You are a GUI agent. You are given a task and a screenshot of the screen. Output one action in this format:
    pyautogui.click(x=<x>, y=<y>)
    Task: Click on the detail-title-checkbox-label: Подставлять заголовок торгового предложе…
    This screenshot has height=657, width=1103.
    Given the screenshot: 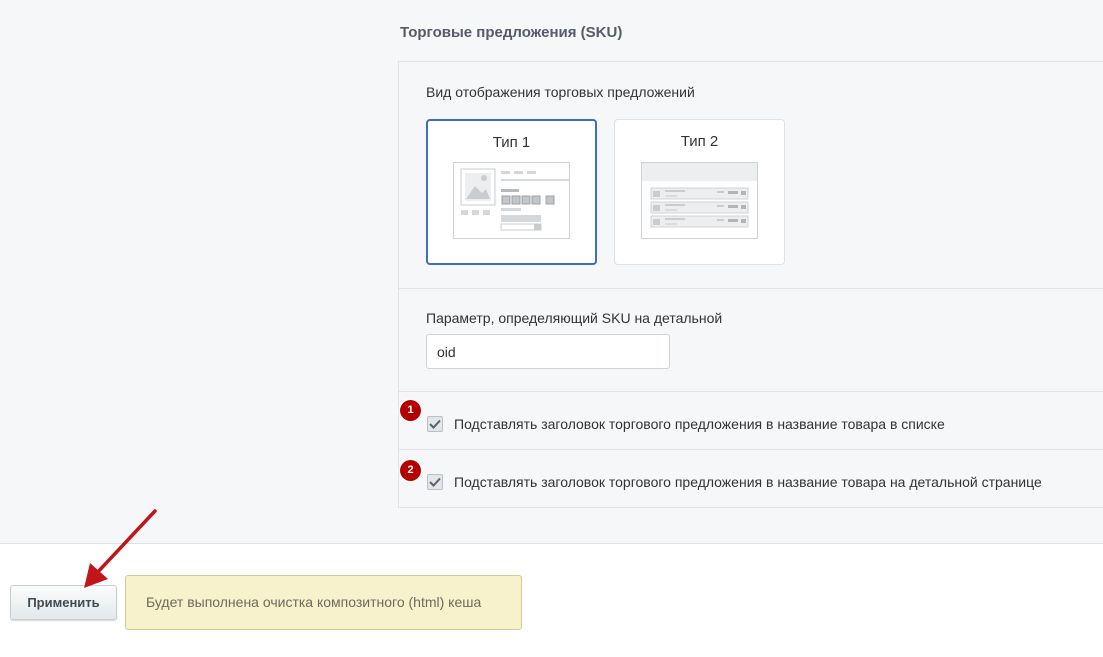 What is the action you would take?
    pyautogui.click(x=748, y=482)
    